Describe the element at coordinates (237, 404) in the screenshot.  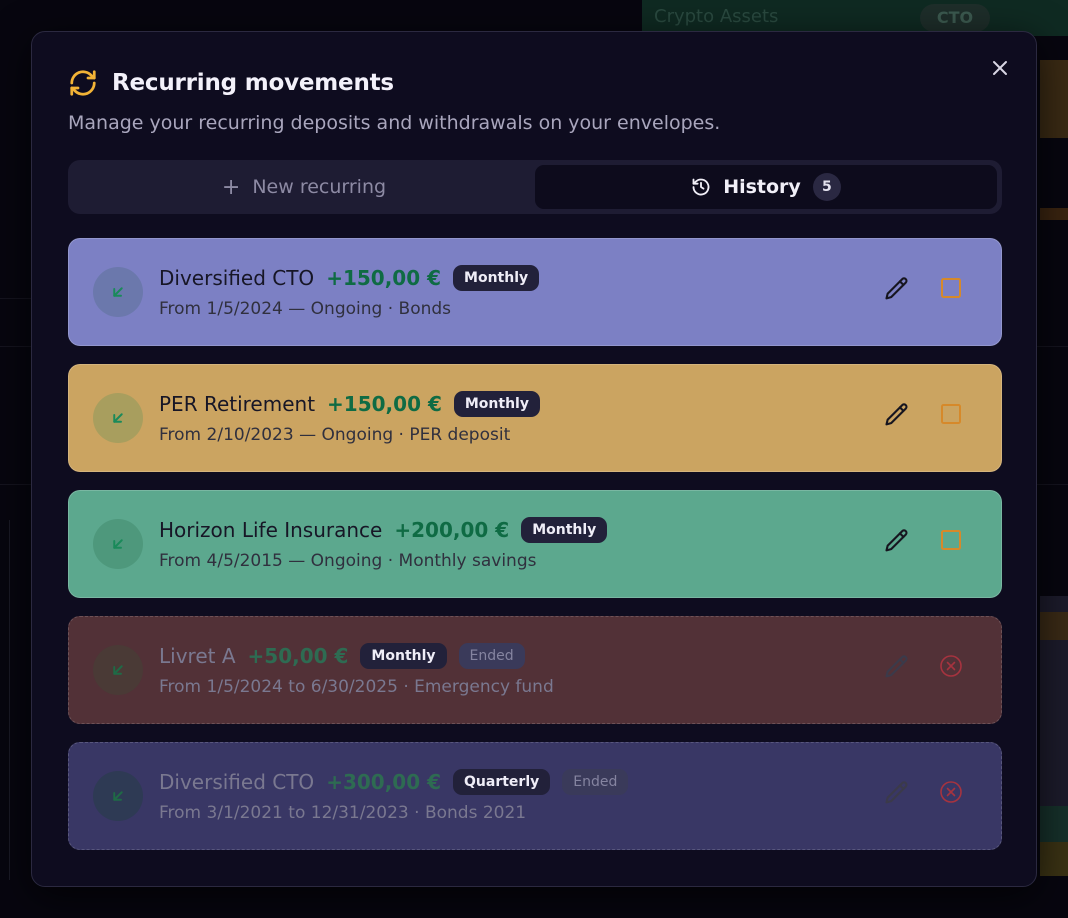
I see `movement-name: PER Retirement` at that location.